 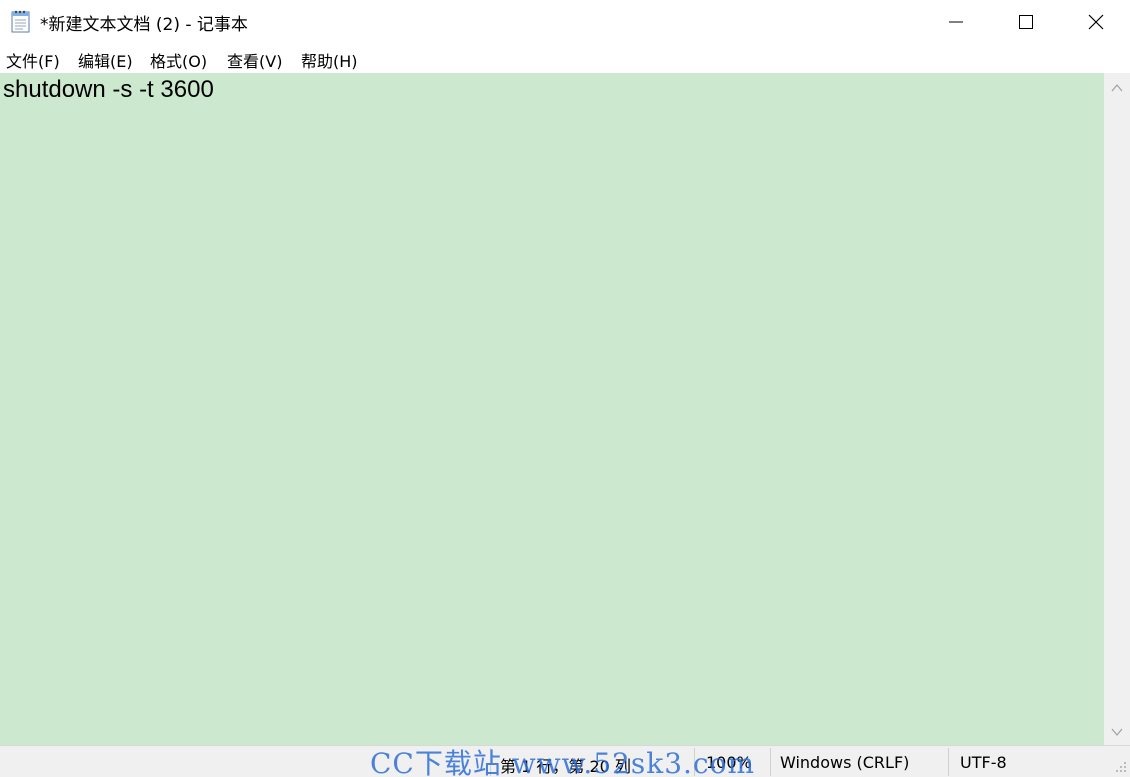 I want to click on scroll-down-icon, so click(x=1117, y=732).